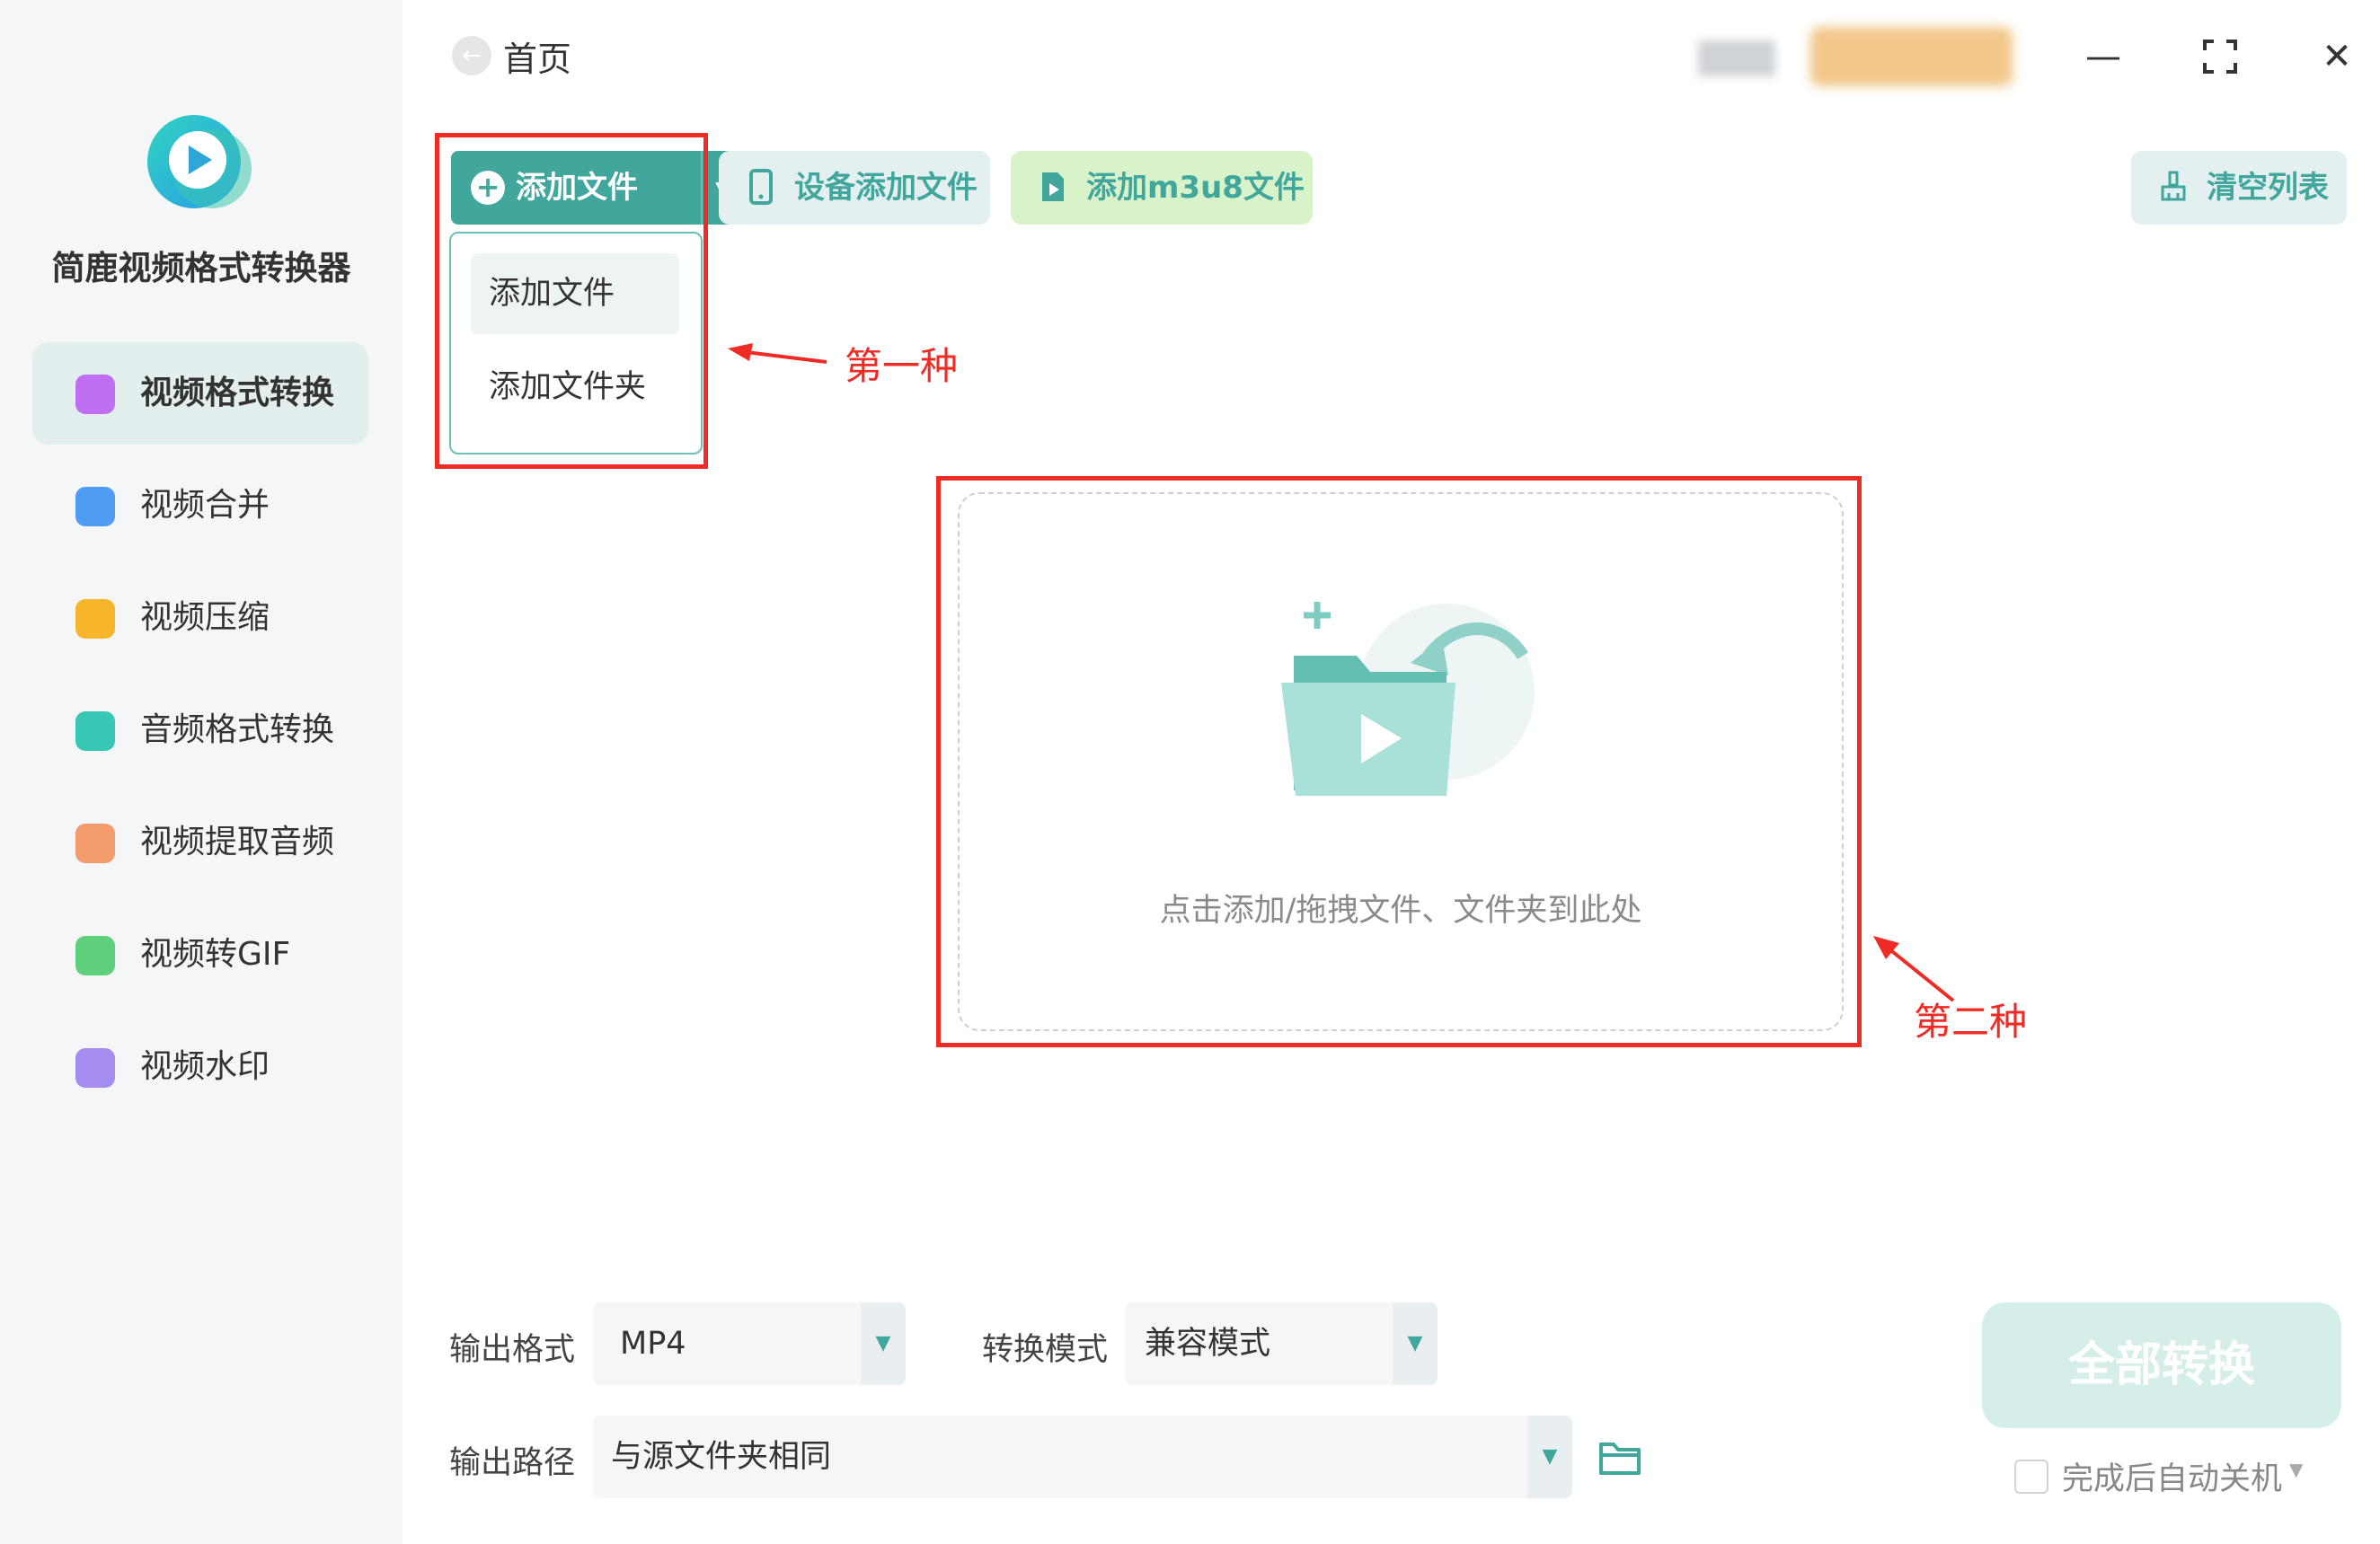 The height and width of the screenshot is (1544, 2380). What do you see at coordinates (238, 729) in the screenshot?
I see `sidebar-item-label: 音频格式转换` at bounding box center [238, 729].